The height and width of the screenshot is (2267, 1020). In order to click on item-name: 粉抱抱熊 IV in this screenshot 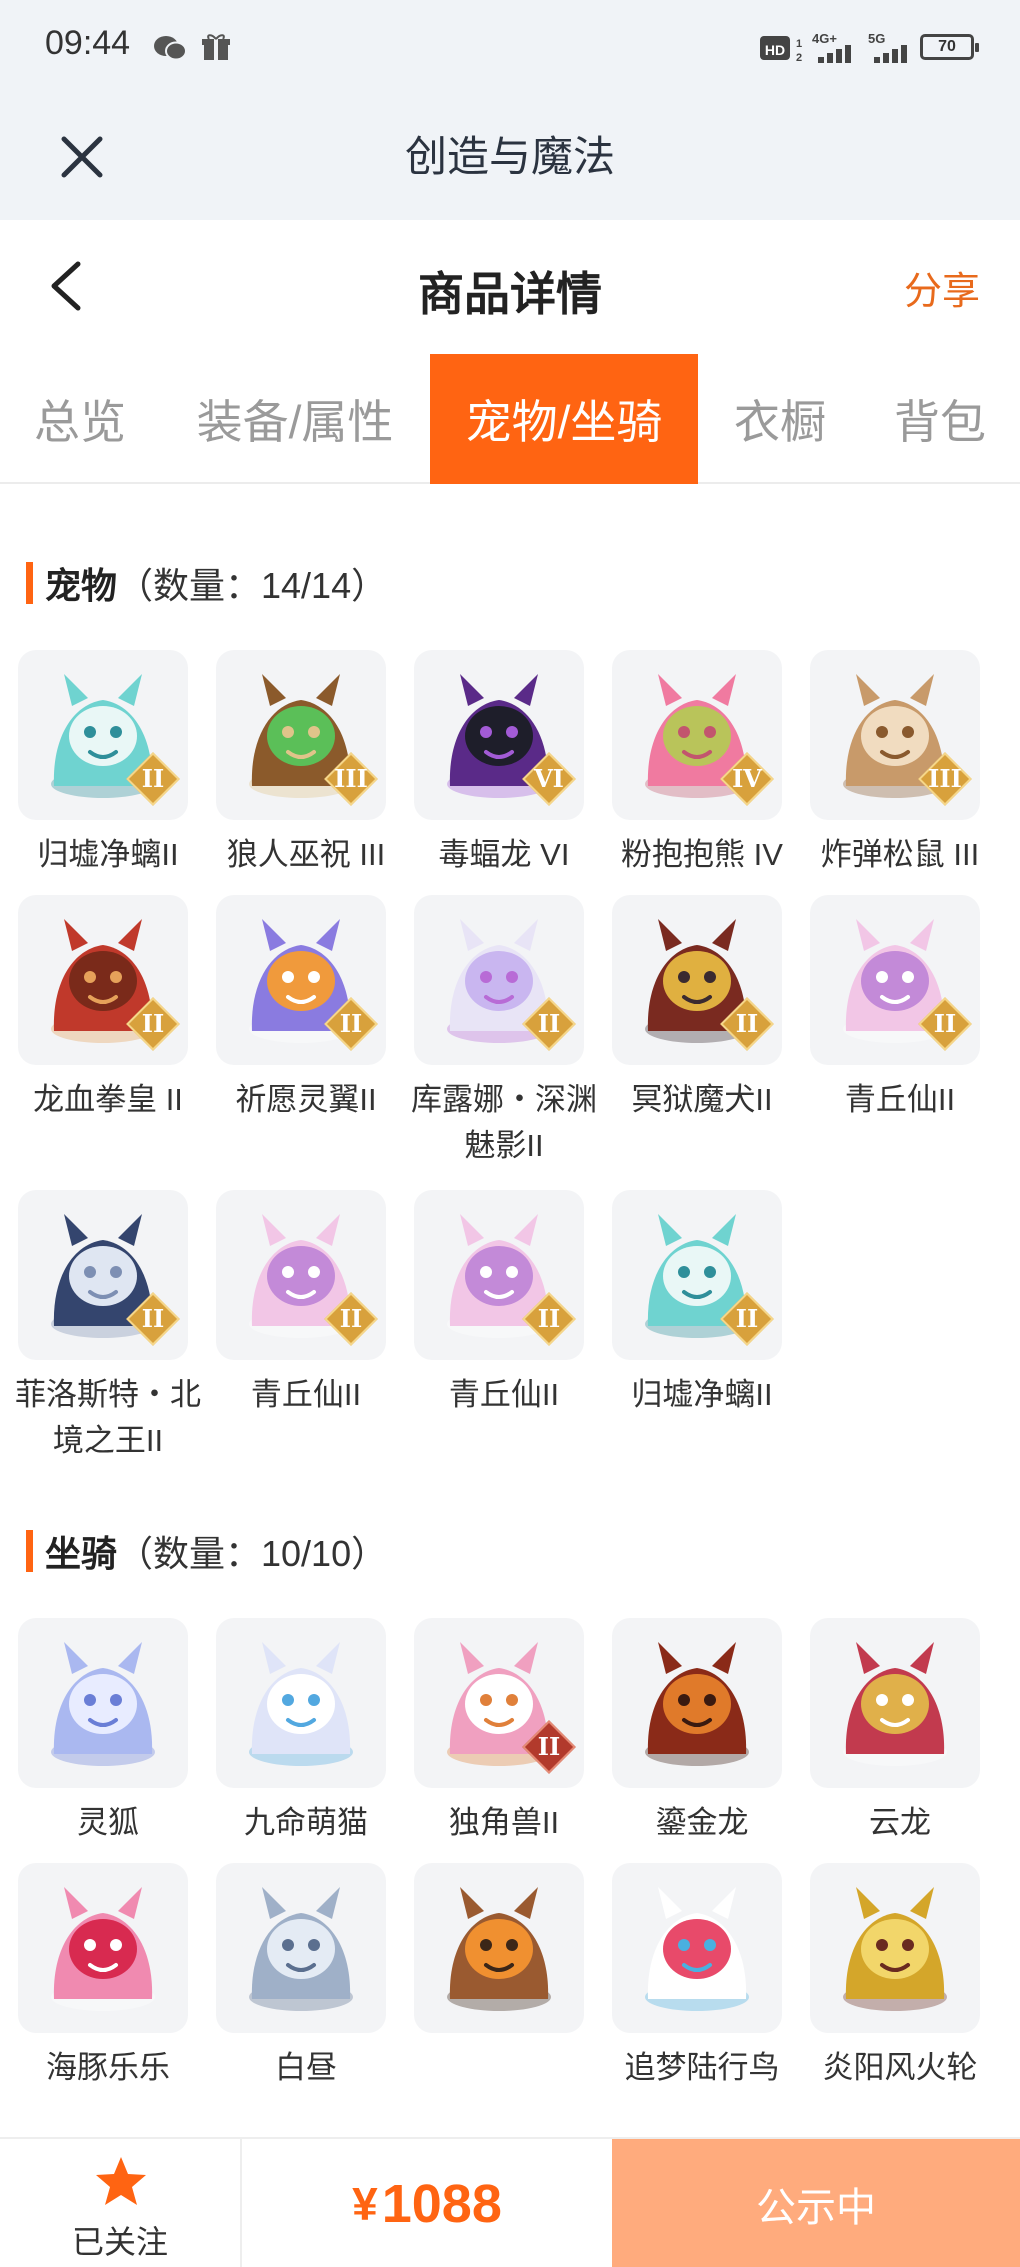, I will do `click(702, 854)`.